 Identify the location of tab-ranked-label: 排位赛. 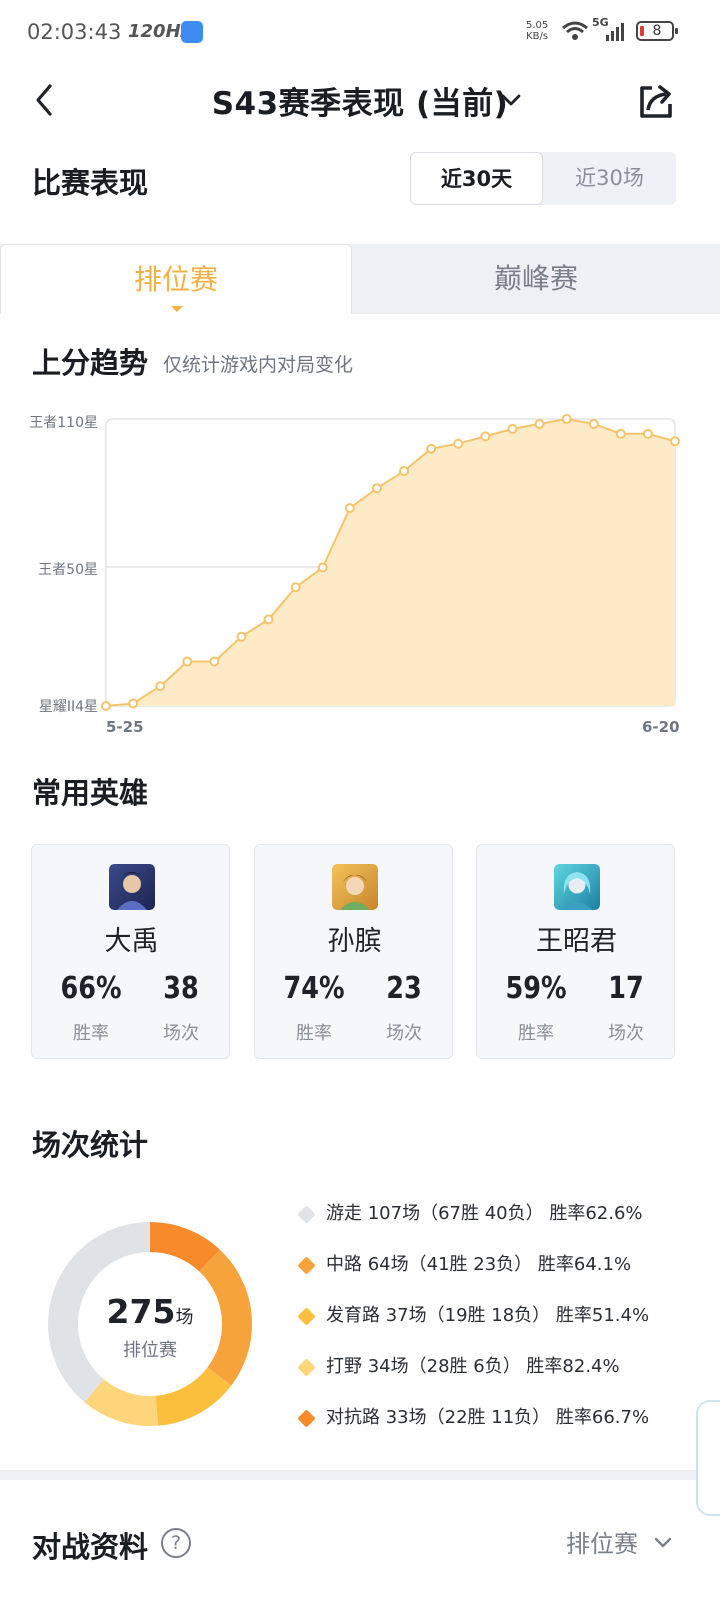
(175, 279).